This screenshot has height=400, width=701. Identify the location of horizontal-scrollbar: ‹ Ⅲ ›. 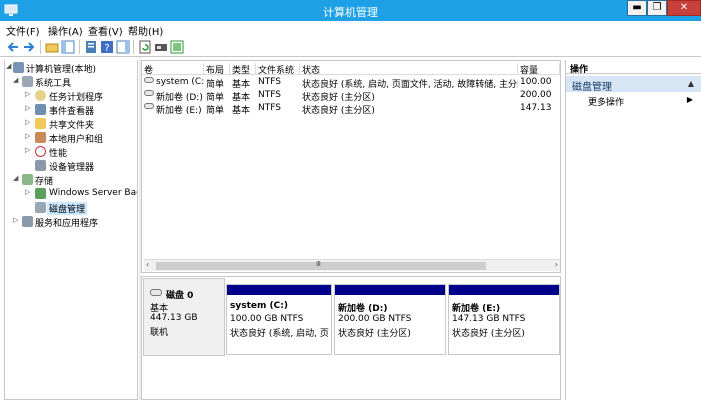
(352, 265).